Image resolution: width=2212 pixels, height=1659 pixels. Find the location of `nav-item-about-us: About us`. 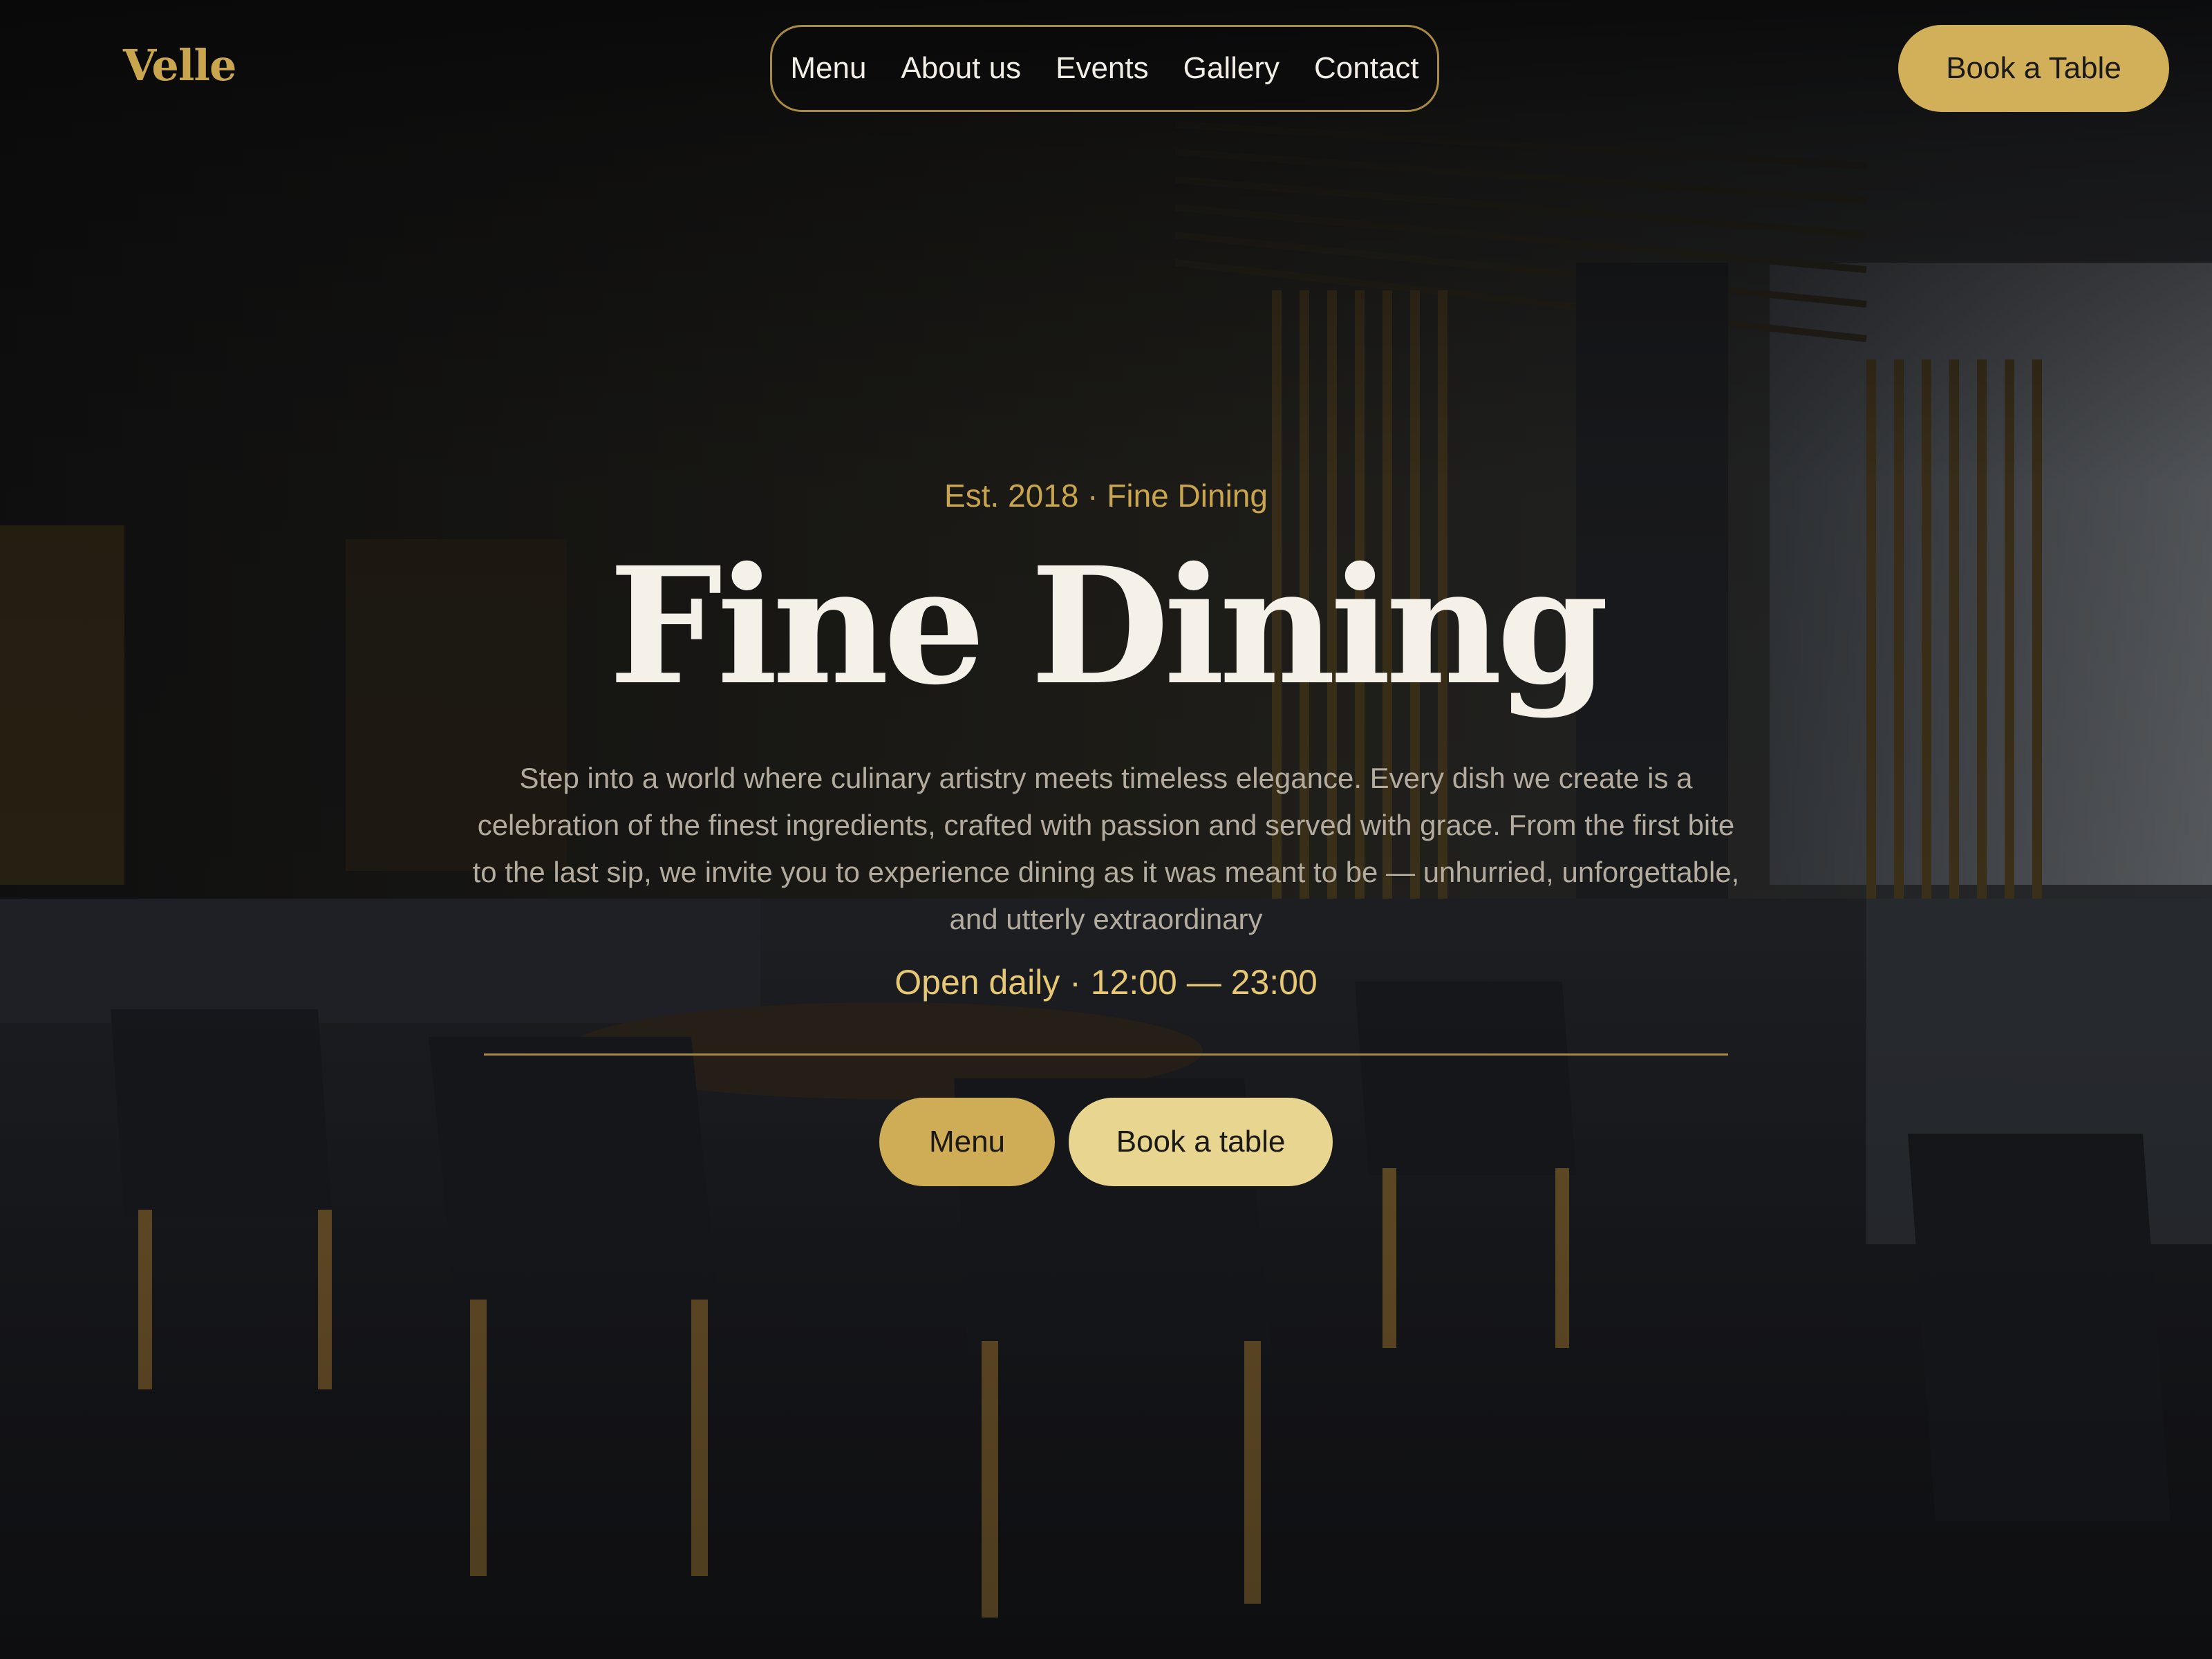

nav-item-about-us: About us is located at coordinates (961, 68).